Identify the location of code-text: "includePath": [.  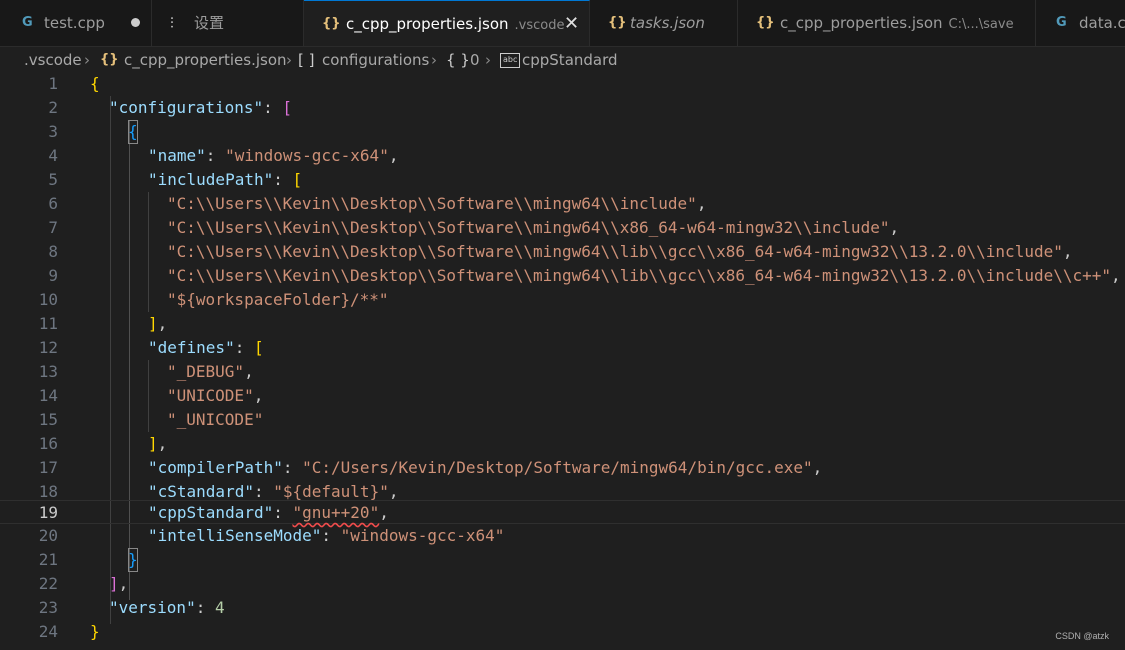
(225, 179).